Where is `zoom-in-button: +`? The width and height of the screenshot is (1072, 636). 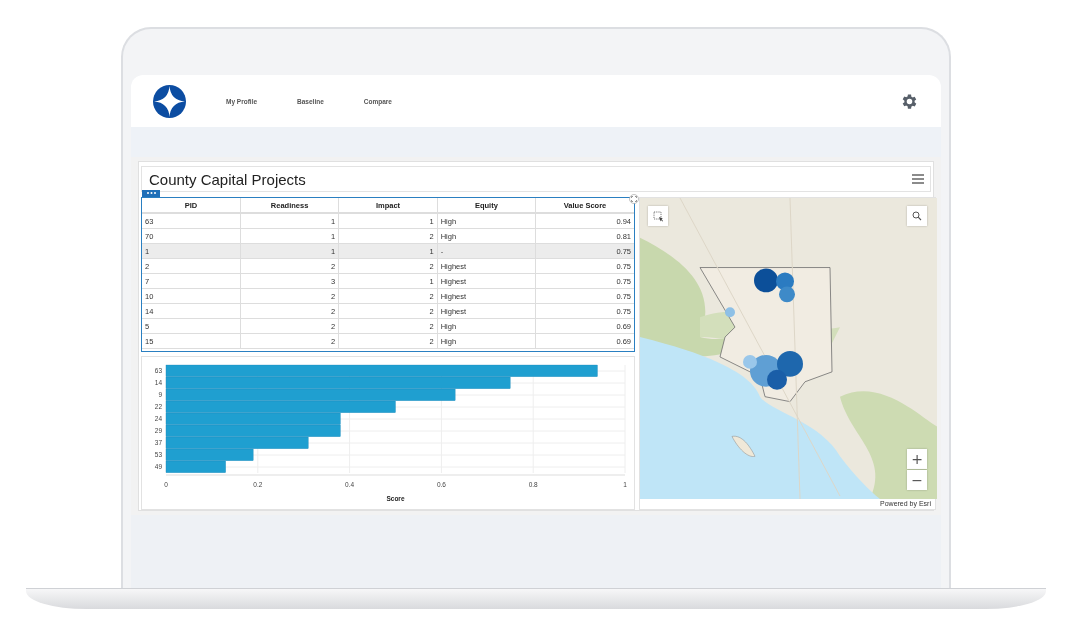
zoom-in-button: + is located at coordinates (917, 459).